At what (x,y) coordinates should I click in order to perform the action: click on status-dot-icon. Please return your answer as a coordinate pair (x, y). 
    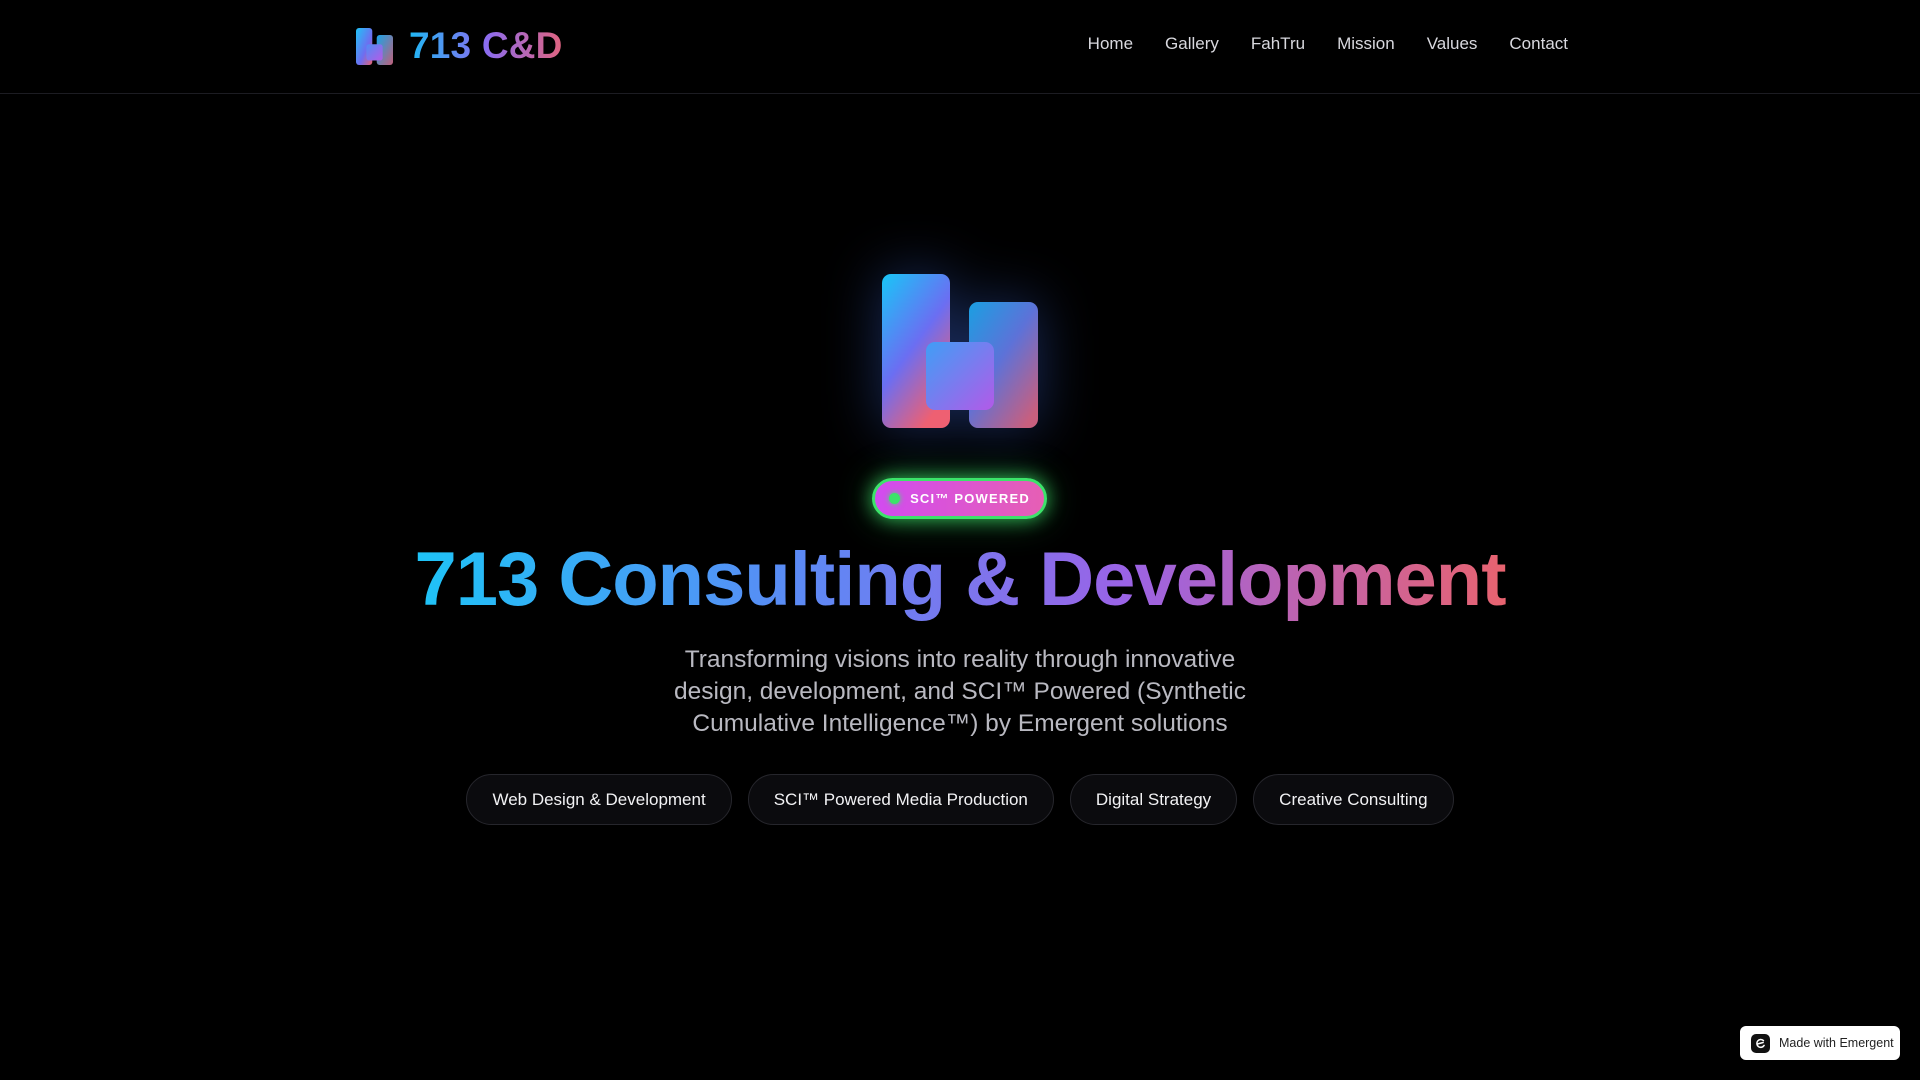
    Looking at the image, I should click on (895, 498).